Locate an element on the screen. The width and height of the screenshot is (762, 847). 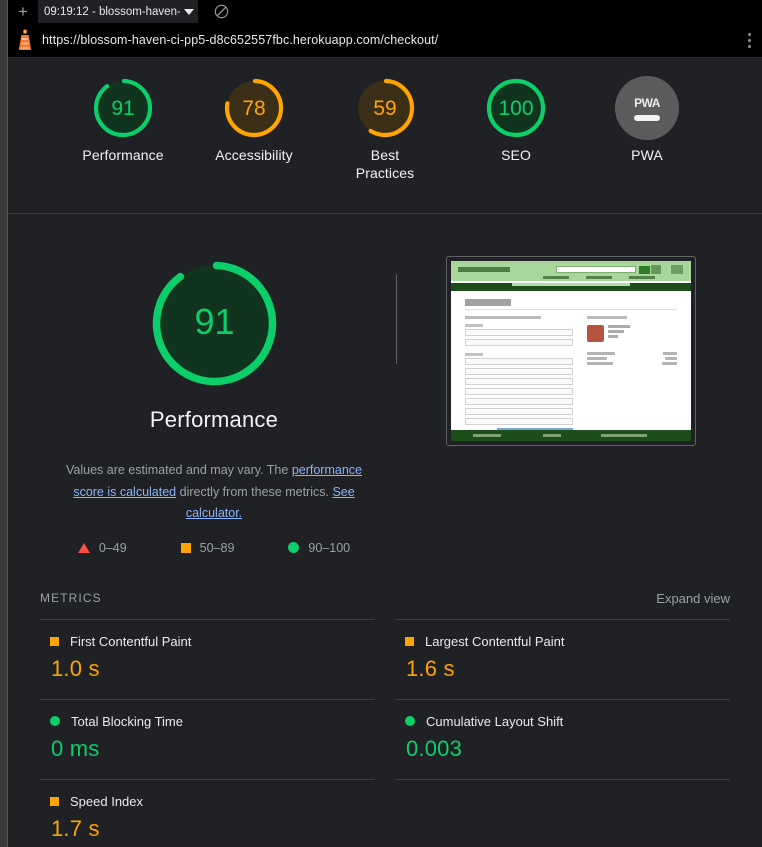
thumb-brand-logo is located at coordinates (484, 269).